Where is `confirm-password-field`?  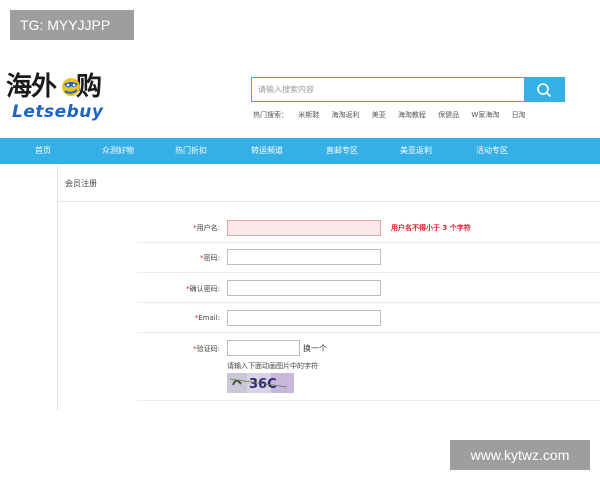
confirm-password-field is located at coordinates (304, 288).